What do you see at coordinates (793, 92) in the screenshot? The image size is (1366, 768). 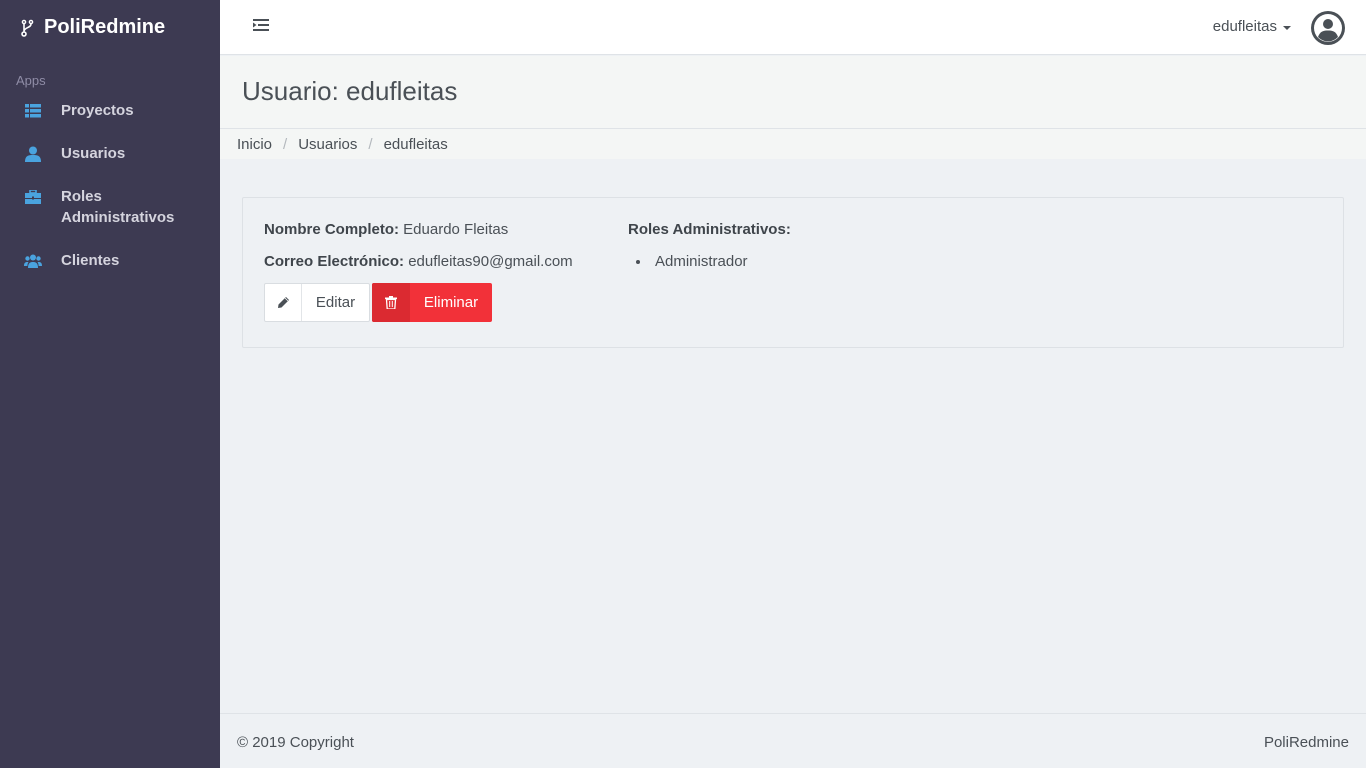 I see `page-header: Usuario: edufleitas` at bounding box center [793, 92].